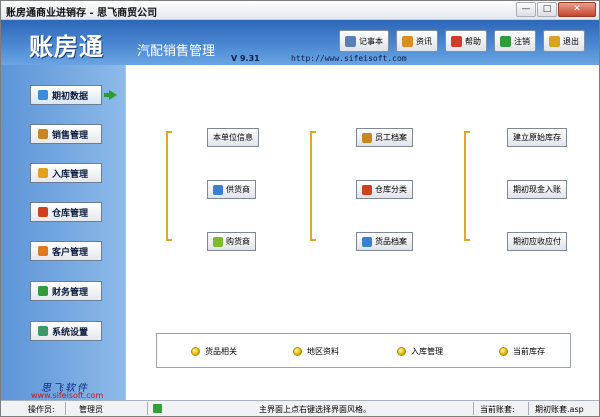 This screenshot has width=600, height=417. I want to click on window-controls: — □ ✕, so click(555, 9).